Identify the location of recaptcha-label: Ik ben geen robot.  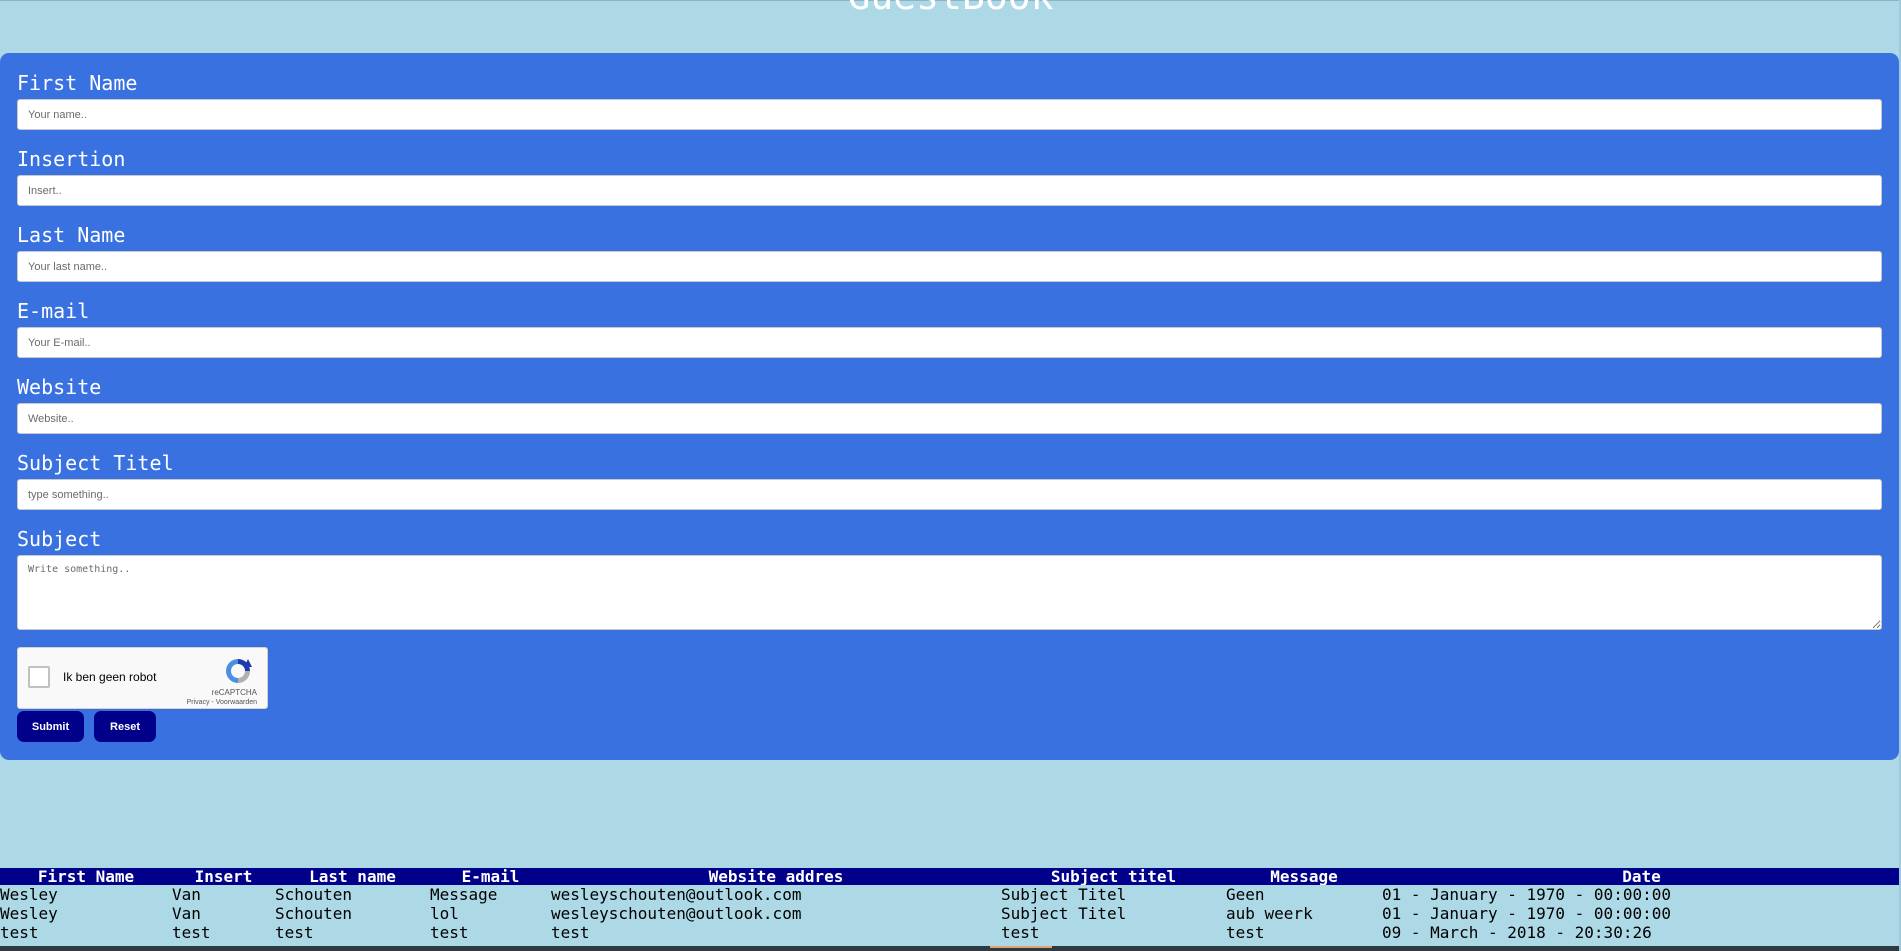
(110, 677).